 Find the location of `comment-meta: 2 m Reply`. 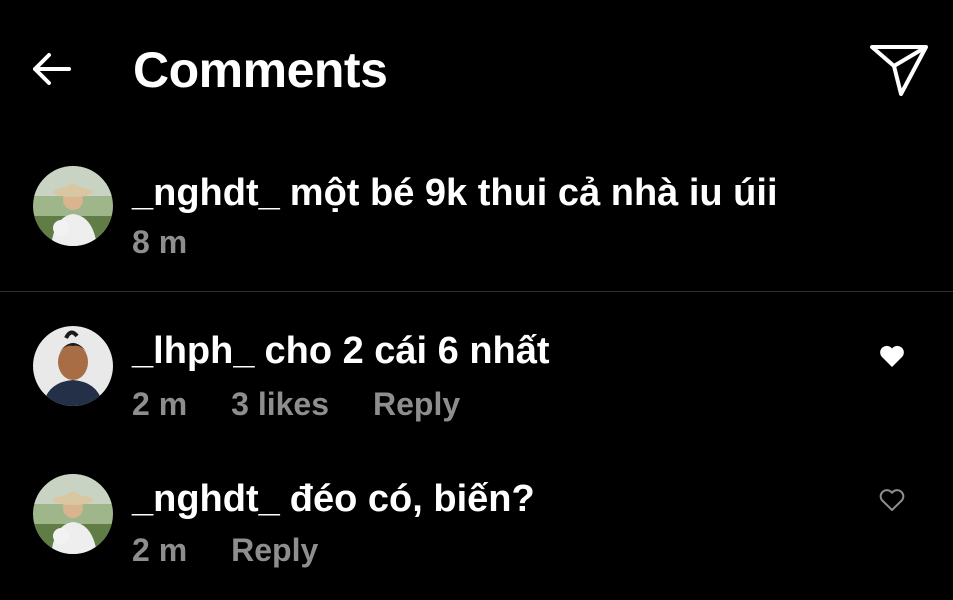

comment-meta: 2 m Reply is located at coordinates (247, 550).